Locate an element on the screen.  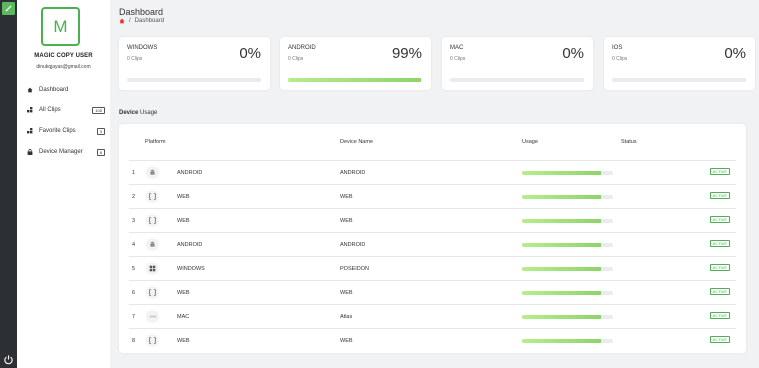
column-header-platform: Platform is located at coordinates (155, 142).